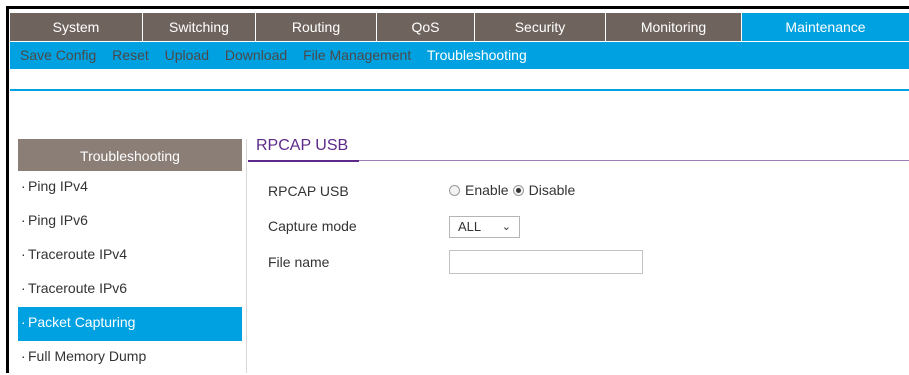 Image resolution: width=909 pixels, height=375 pixels. Describe the element at coordinates (312, 226) in the screenshot. I see `capture-mode-label: Capture mode` at that location.